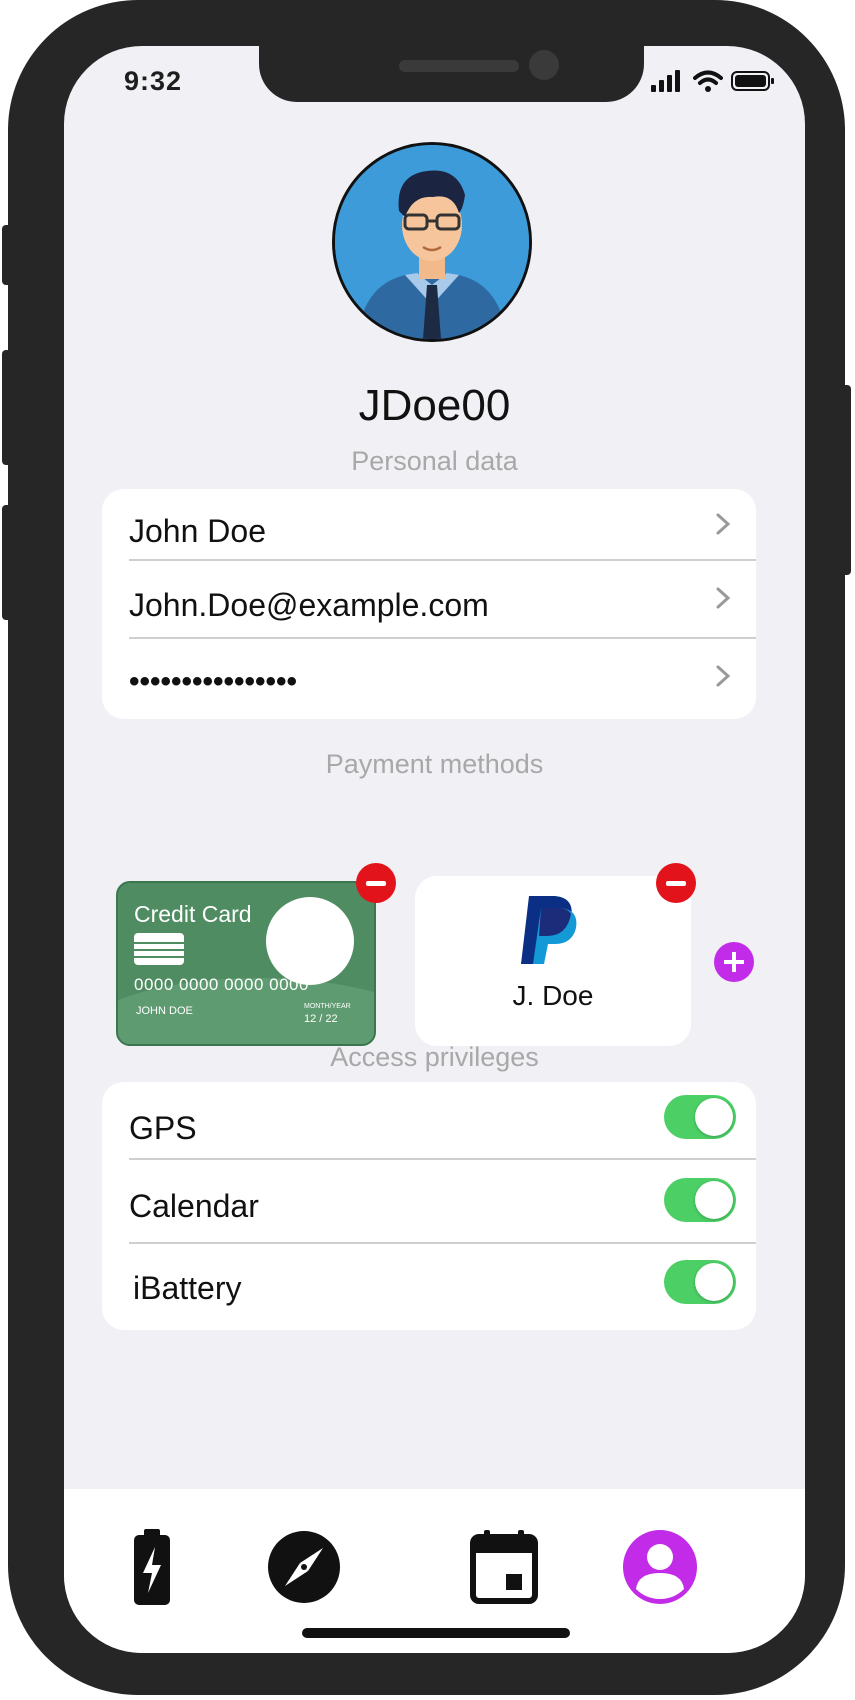  Describe the element at coordinates (327, 1006) in the screenshot. I see `card-expiry-label: MONTH/YEAR` at that location.